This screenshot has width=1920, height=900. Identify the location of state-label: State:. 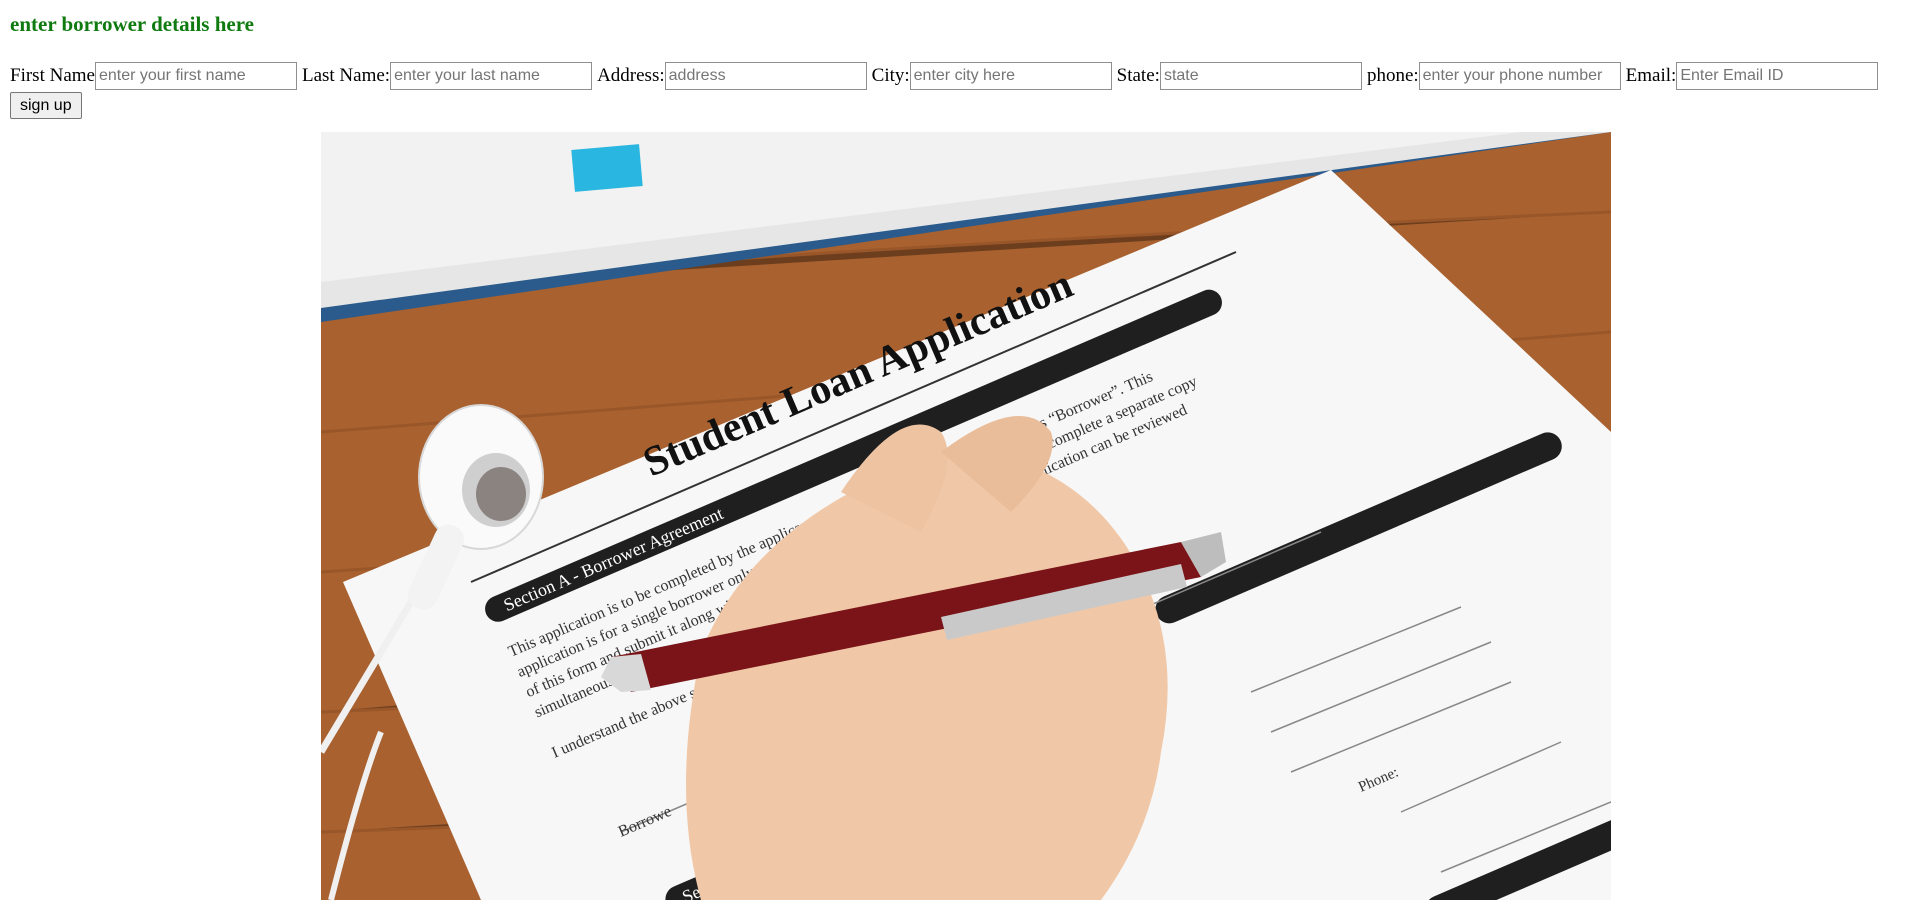
(1138, 75).